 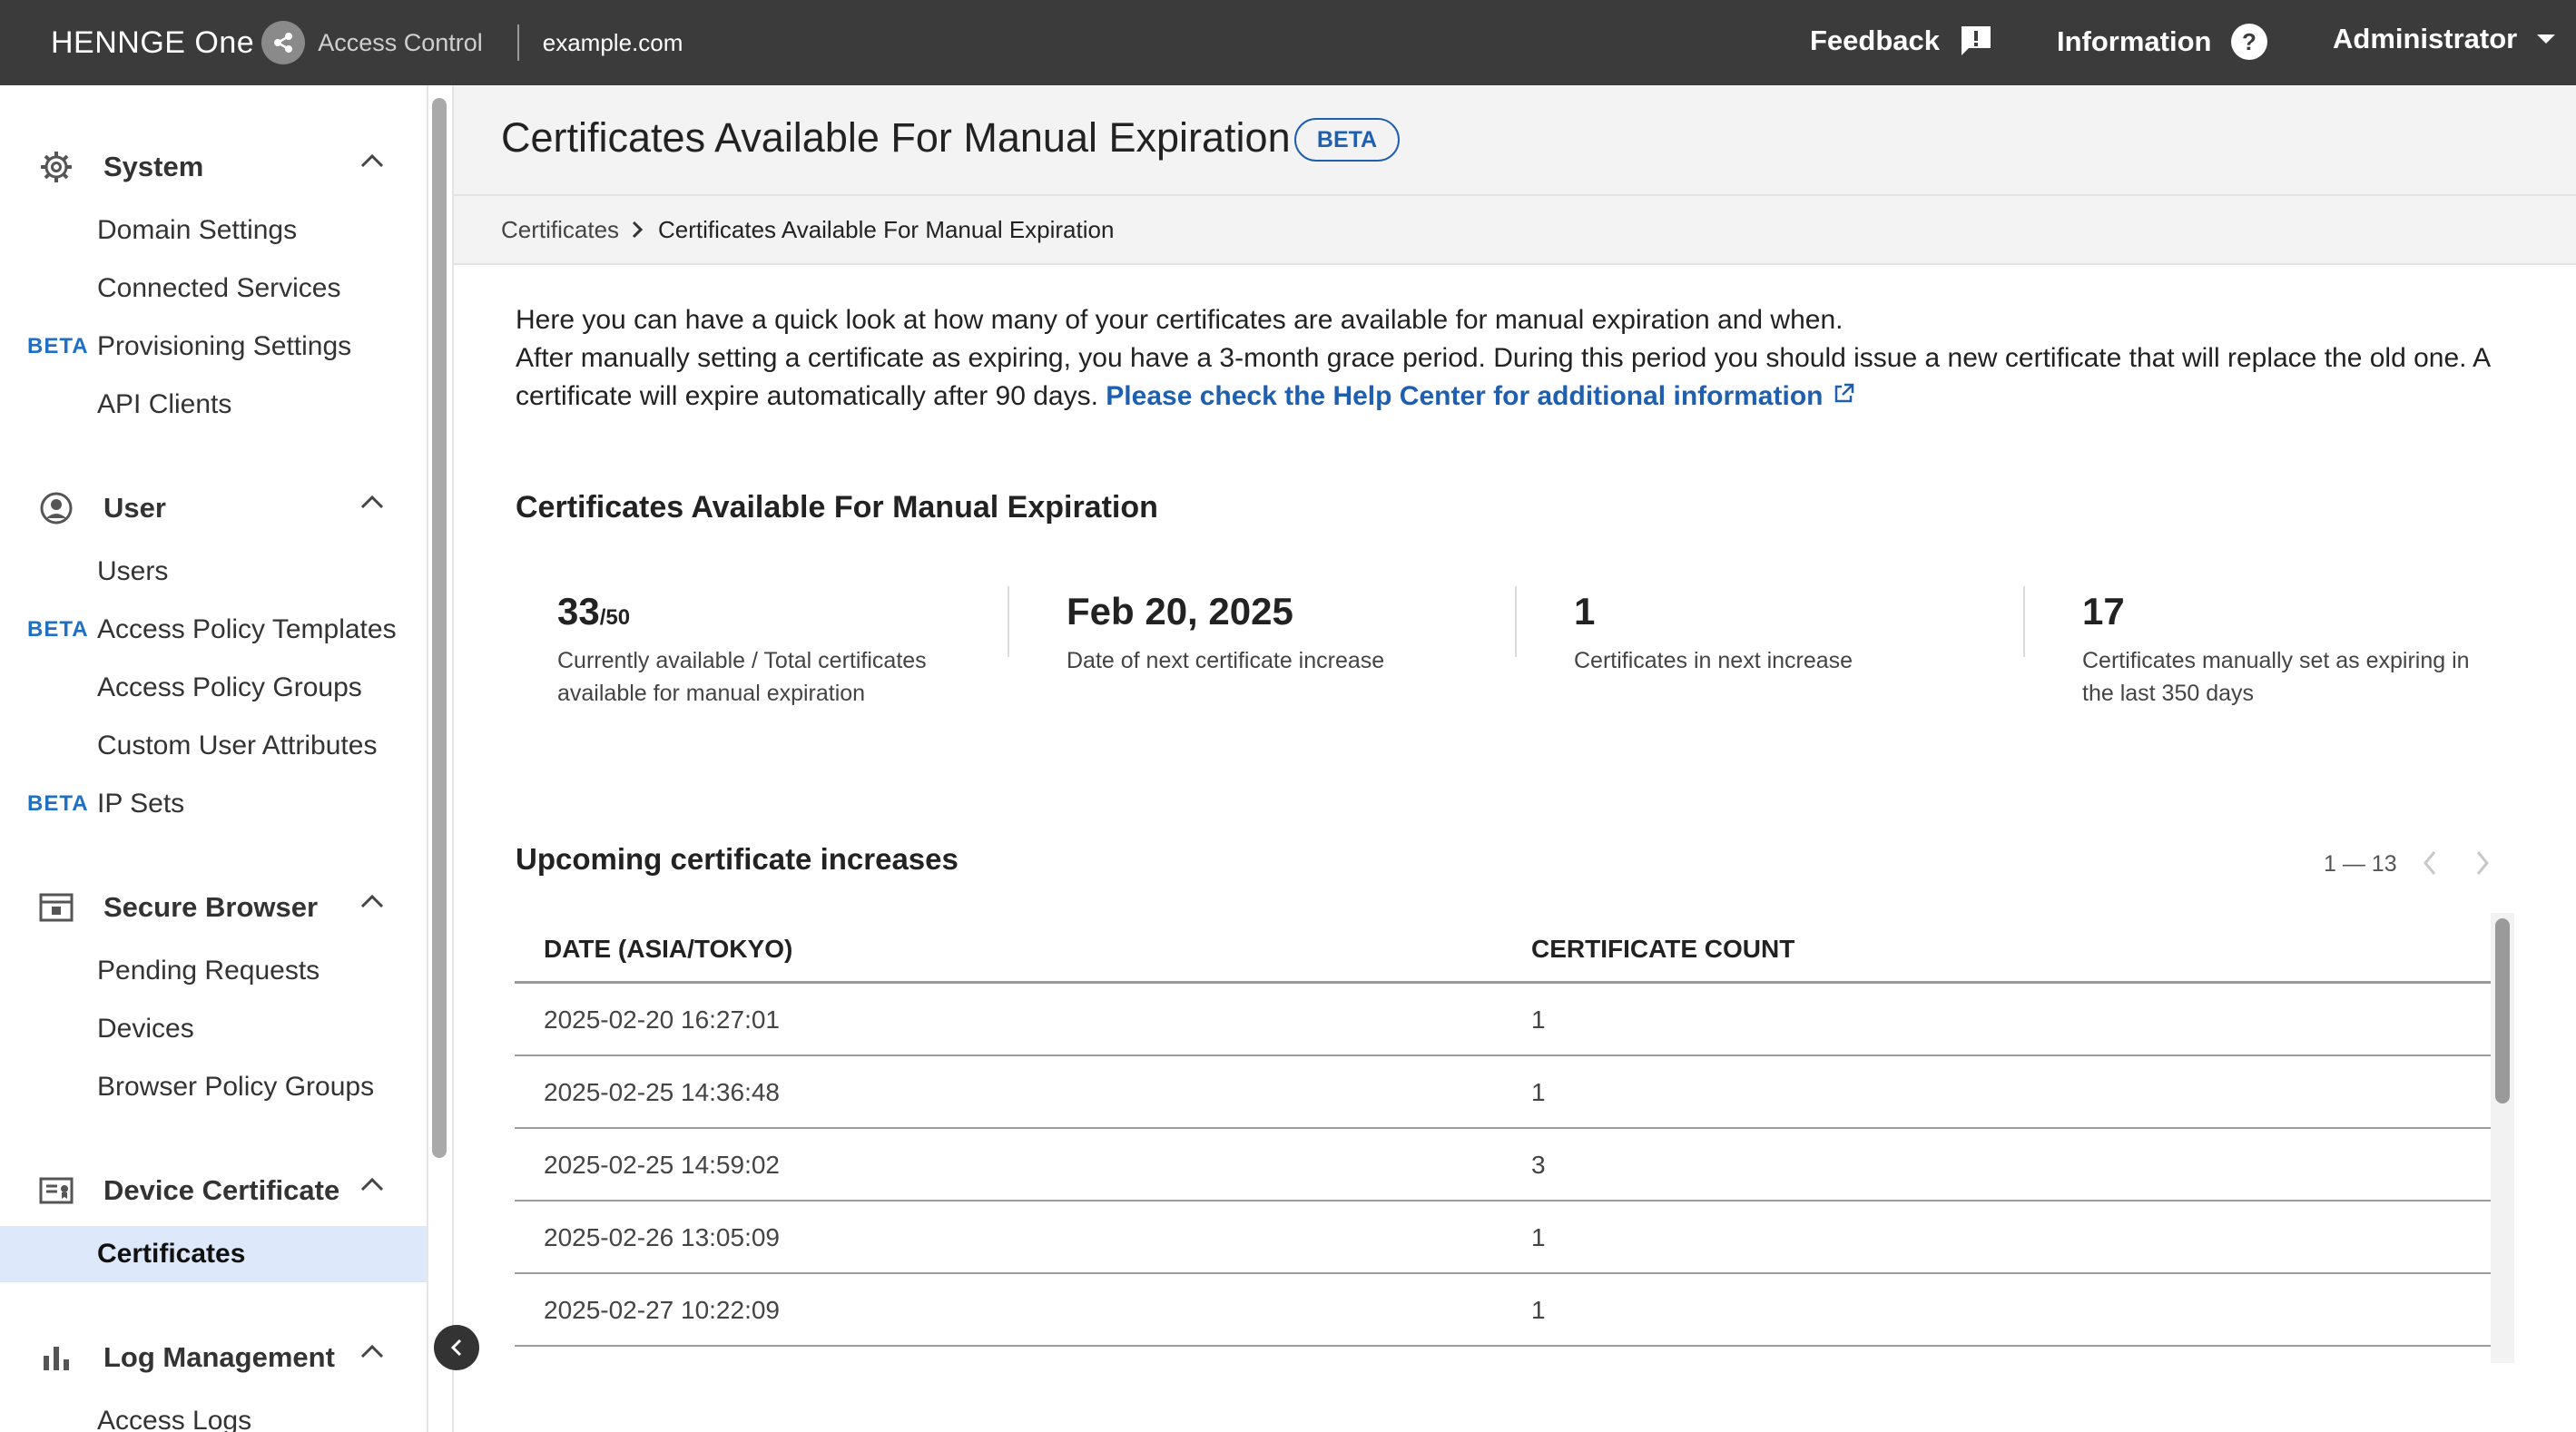 What do you see at coordinates (213, 508) in the screenshot?
I see `sidebar-section-user: User` at bounding box center [213, 508].